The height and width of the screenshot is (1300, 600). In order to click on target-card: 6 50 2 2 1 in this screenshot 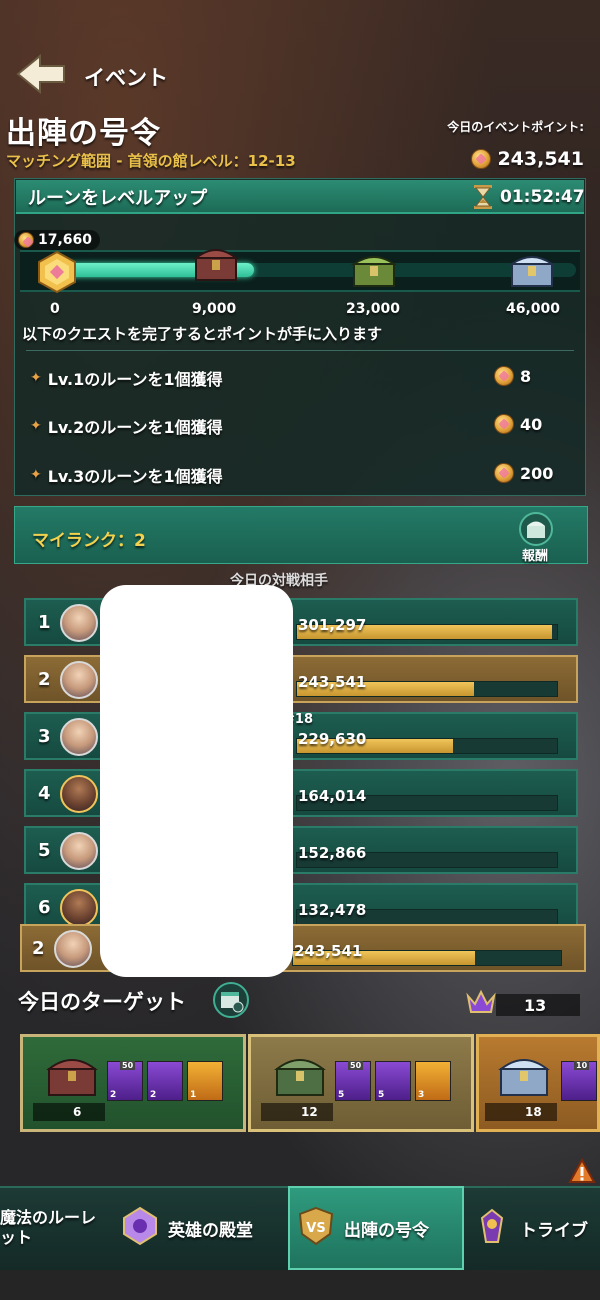, I will do `click(133, 1083)`.